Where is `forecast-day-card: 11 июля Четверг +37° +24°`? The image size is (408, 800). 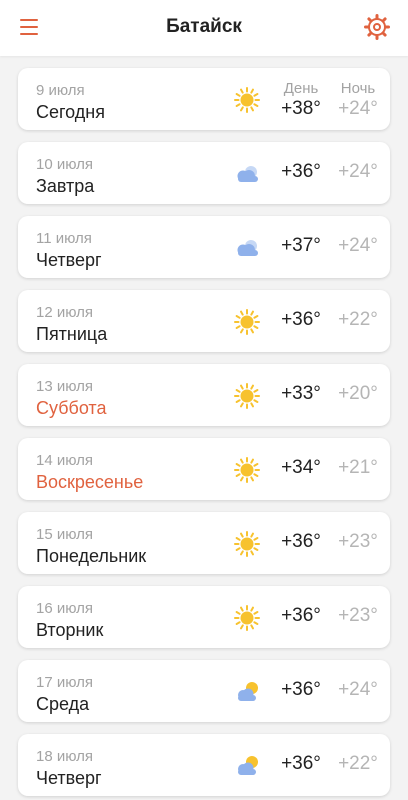 forecast-day-card: 11 июля Четверг +37° +24° is located at coordinates (204, 247).